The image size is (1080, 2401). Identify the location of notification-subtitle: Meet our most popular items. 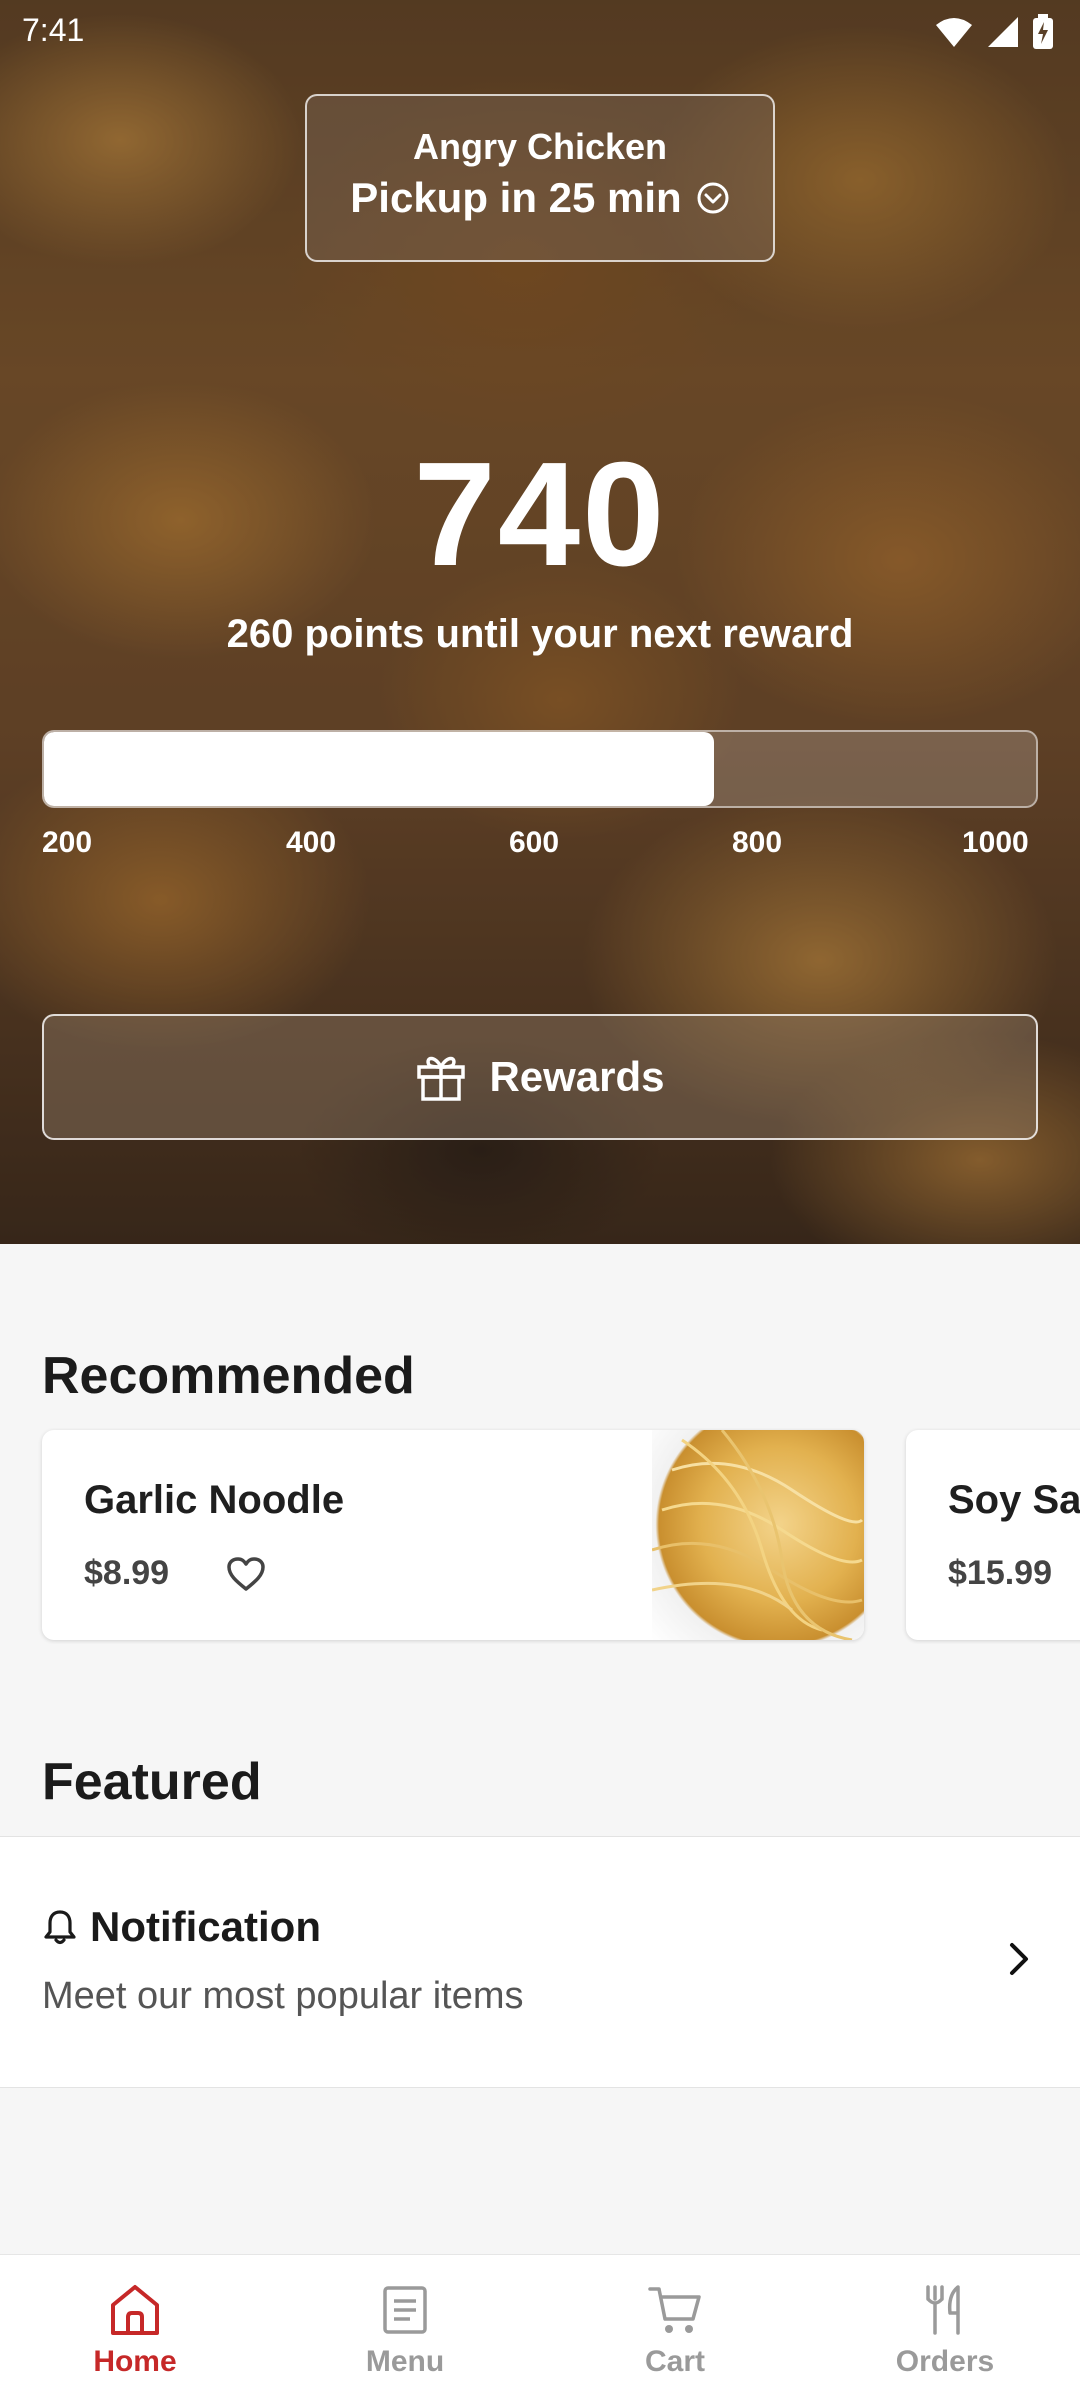
(283, 1996).